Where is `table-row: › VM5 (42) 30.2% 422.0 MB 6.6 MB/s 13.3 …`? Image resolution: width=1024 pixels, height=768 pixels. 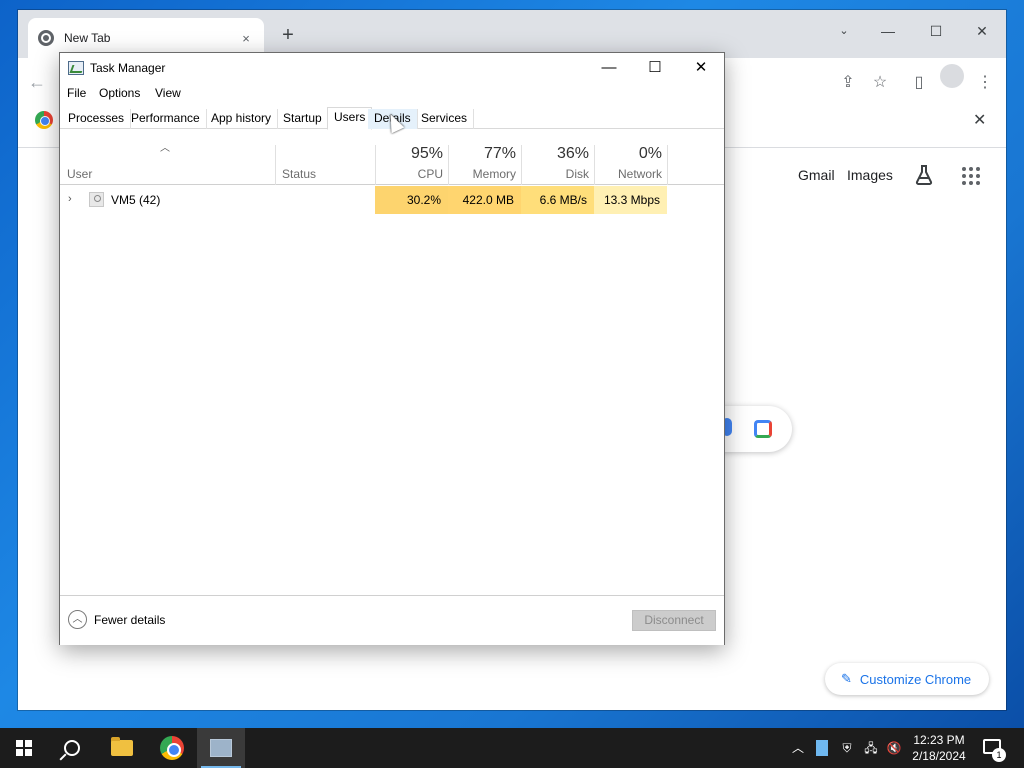
table-row: › VM5 (42) 30.2% 422.0 MB 6.6 MB/s 13.3 … is located at coordinates (392, 200).